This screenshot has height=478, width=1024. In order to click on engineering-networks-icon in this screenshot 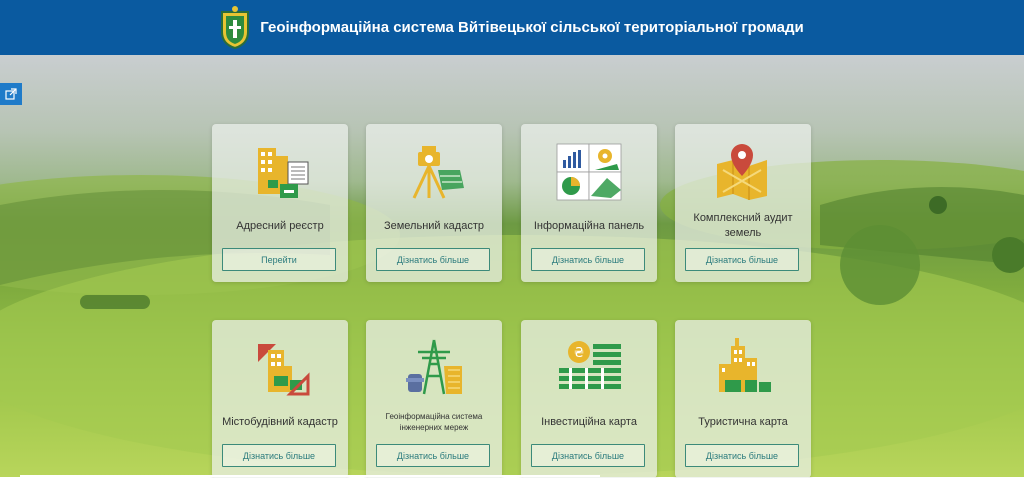, I will do `click(434, 367)`.